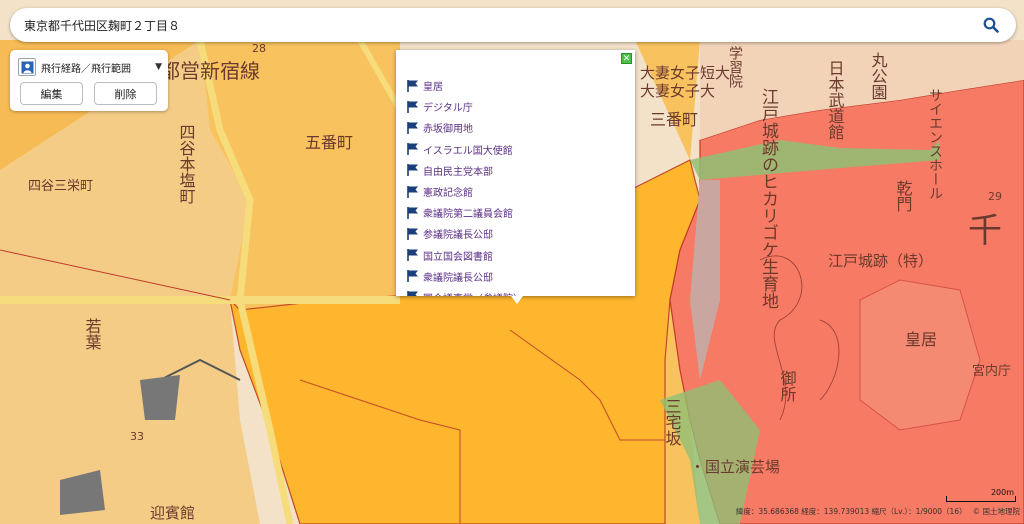  Describe the element at coordinates (991, 25) in the screenshot. I see `search-icon` at that location.